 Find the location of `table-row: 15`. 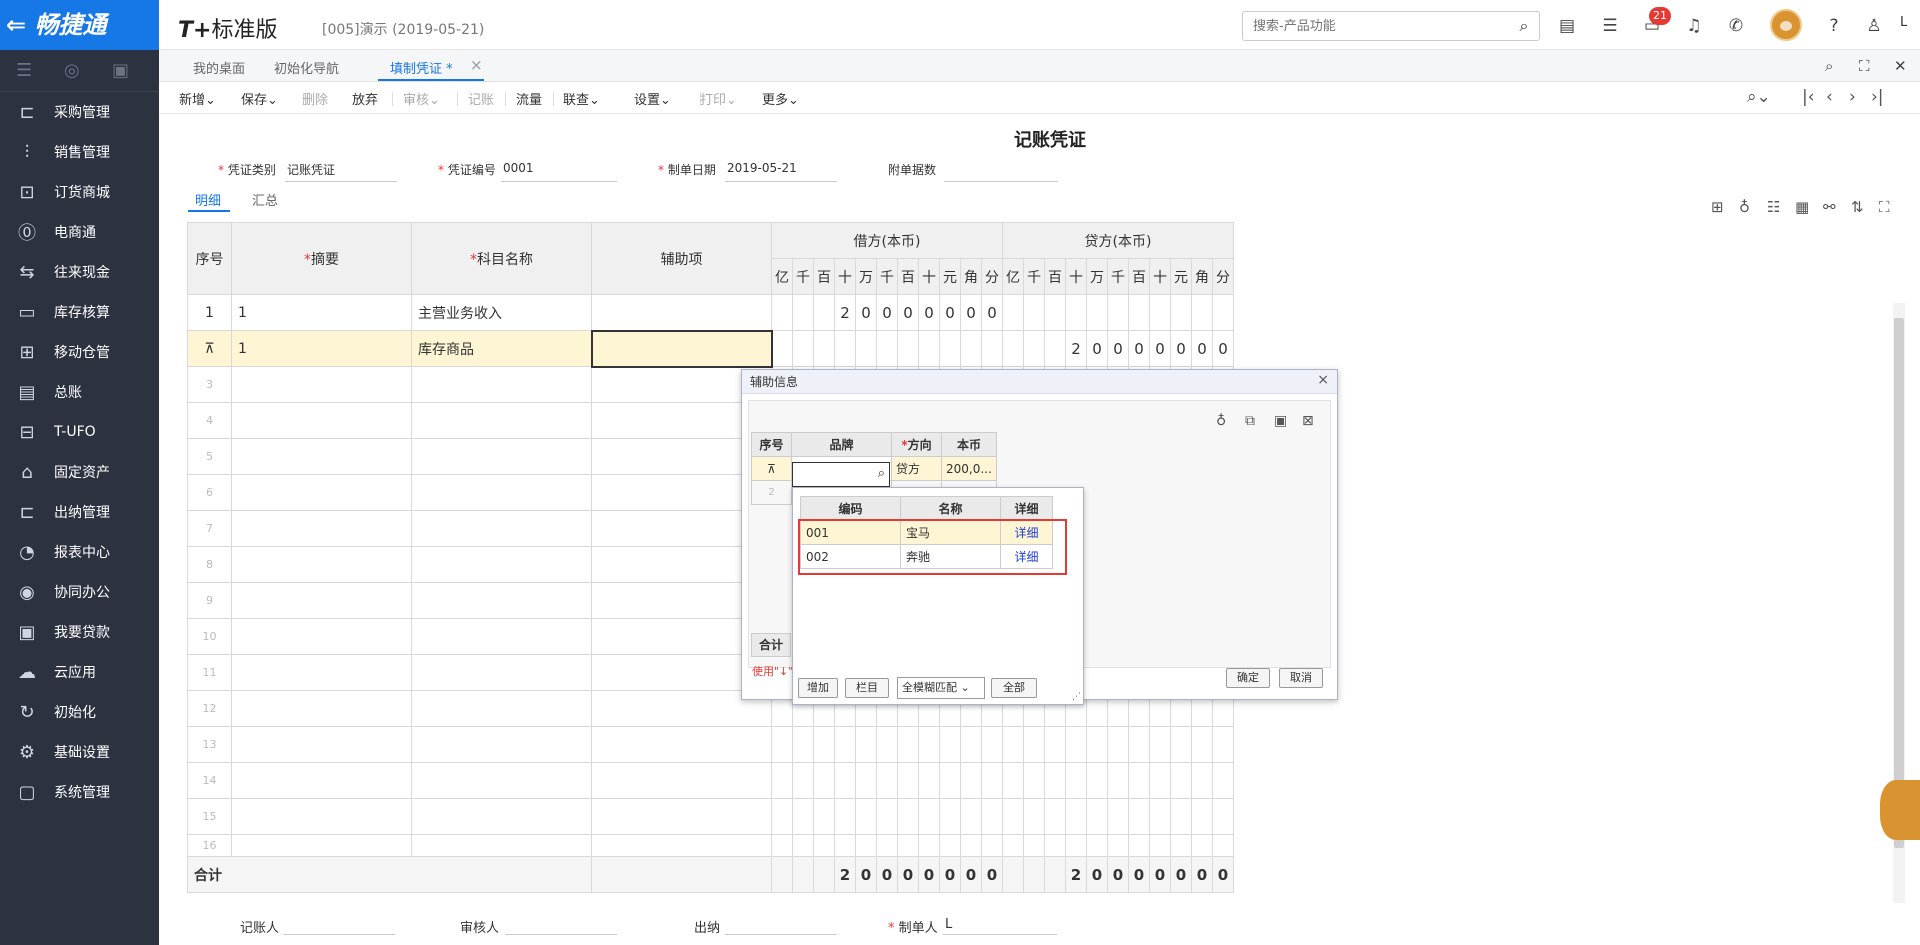

table-row: 15 is located at coordinates (710, 816).